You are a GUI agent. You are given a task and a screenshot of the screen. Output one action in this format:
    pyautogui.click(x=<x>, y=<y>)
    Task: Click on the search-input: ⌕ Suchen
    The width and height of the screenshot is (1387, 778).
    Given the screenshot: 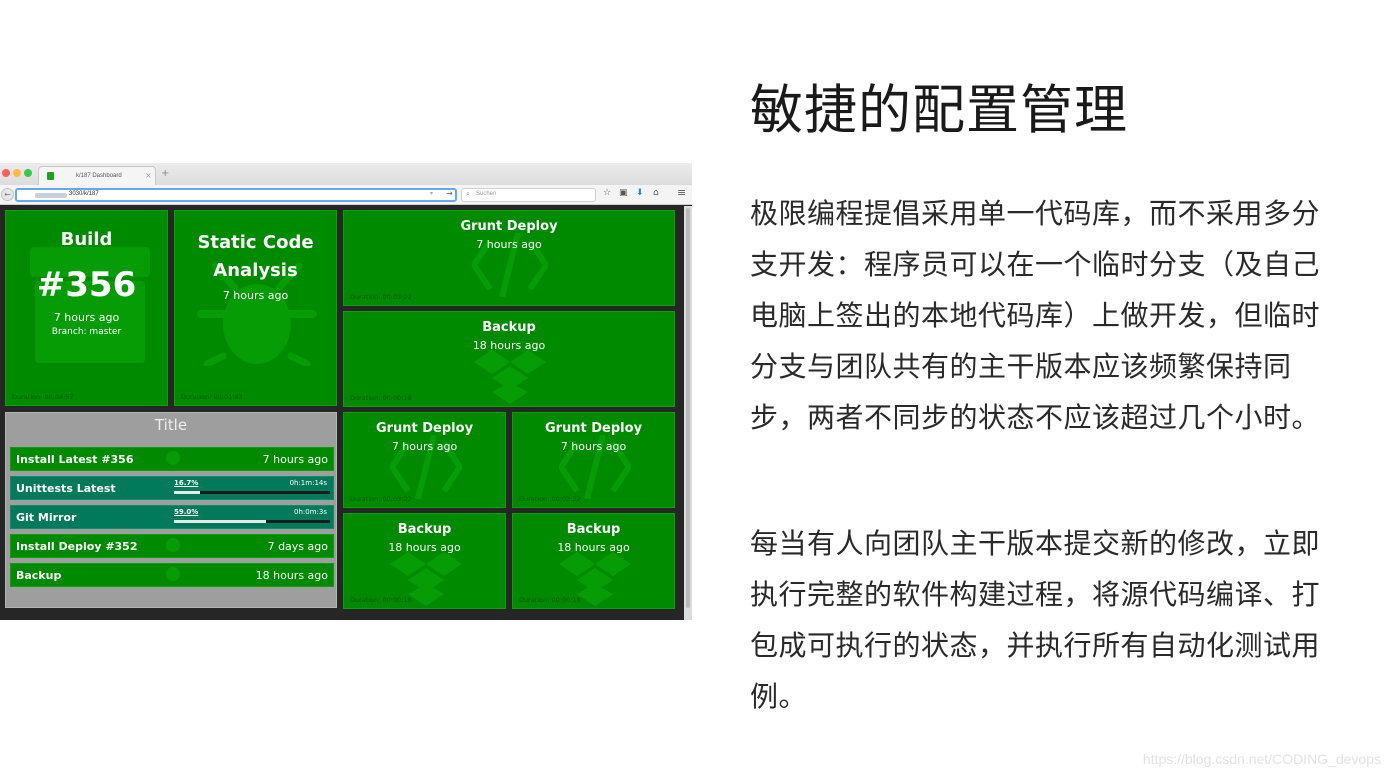 What is the action you would take?
    pyautogui.click(x=528, y=195)
    